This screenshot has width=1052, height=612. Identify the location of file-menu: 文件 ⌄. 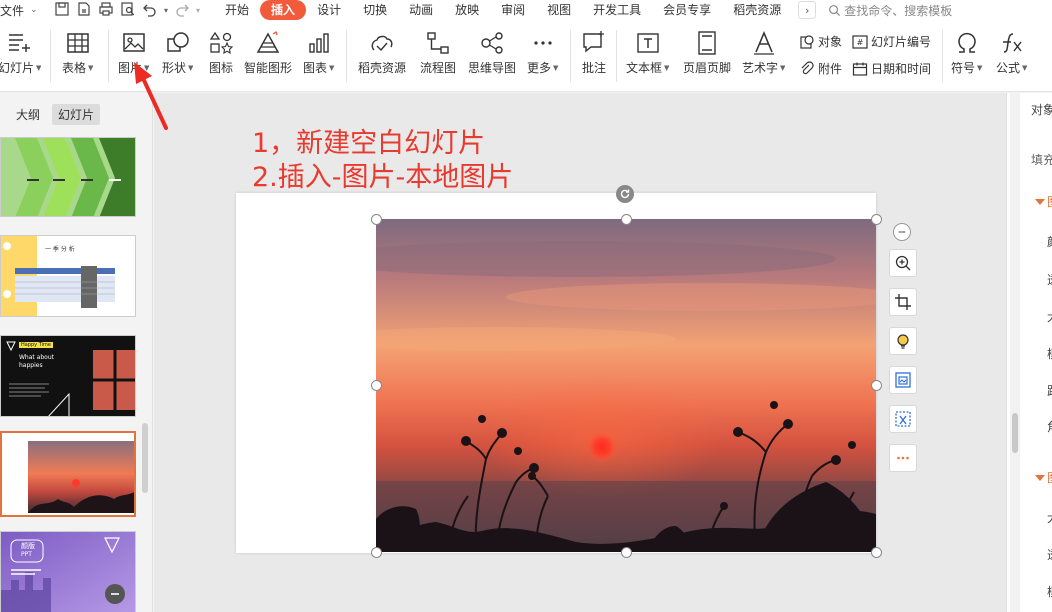
(24, 10).